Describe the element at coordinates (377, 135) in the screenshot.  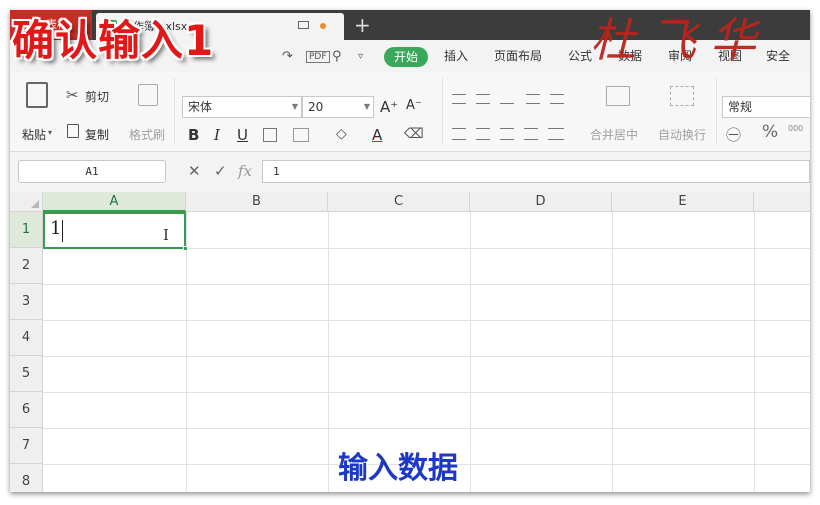
I see `font-color-button: A` at that location.